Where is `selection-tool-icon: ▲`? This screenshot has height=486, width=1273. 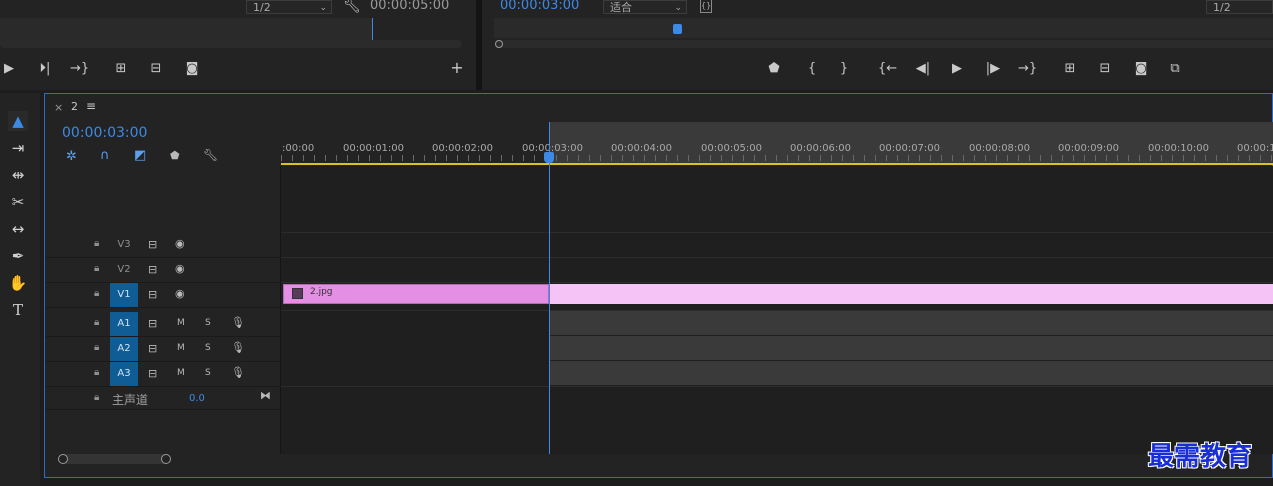 selection-tool-icon: ▲ is located at coordinates (18, 121).